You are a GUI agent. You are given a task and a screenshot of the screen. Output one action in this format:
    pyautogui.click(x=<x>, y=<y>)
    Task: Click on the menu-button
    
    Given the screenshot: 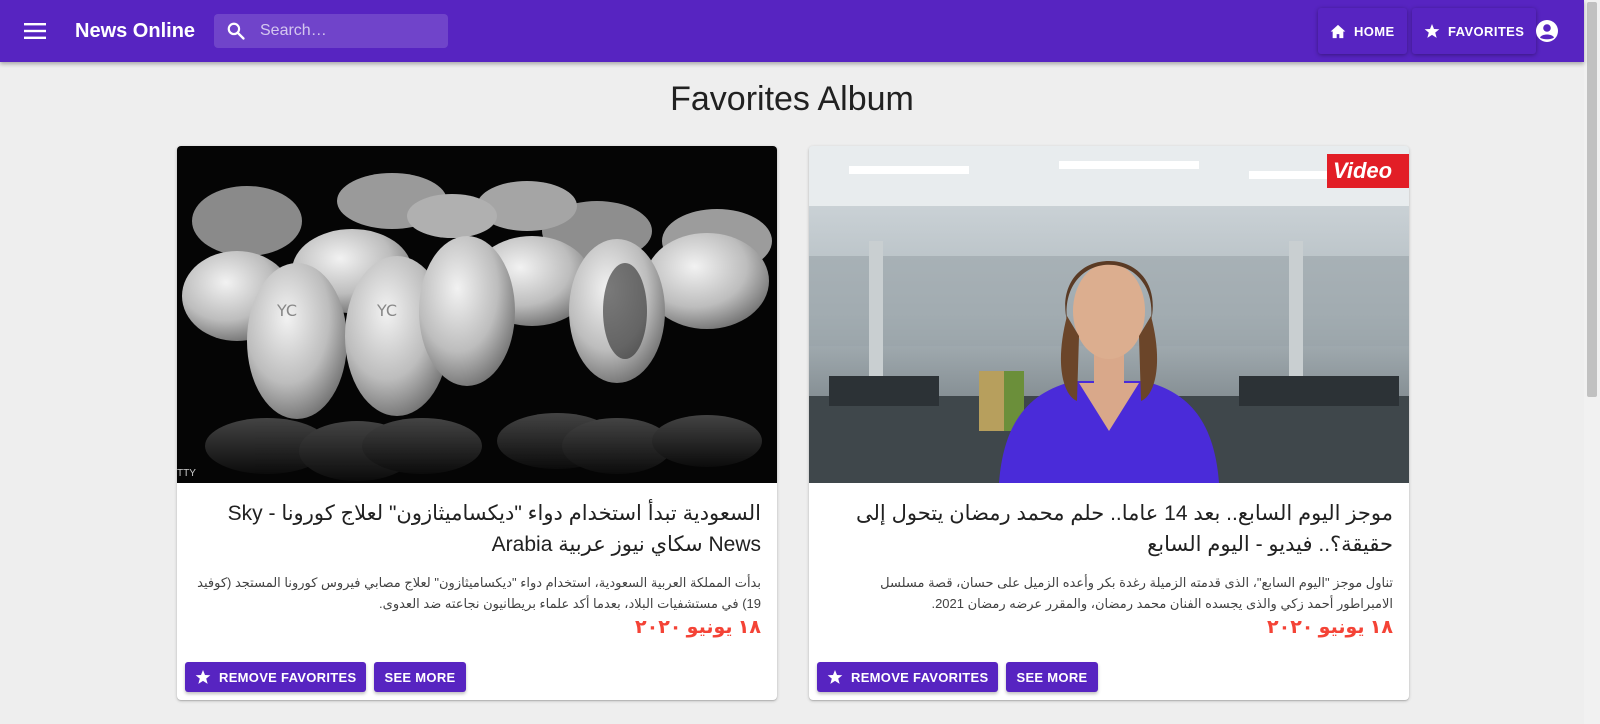 What is the action you would take?
    pyautogui.click(x=35, y=31)
    